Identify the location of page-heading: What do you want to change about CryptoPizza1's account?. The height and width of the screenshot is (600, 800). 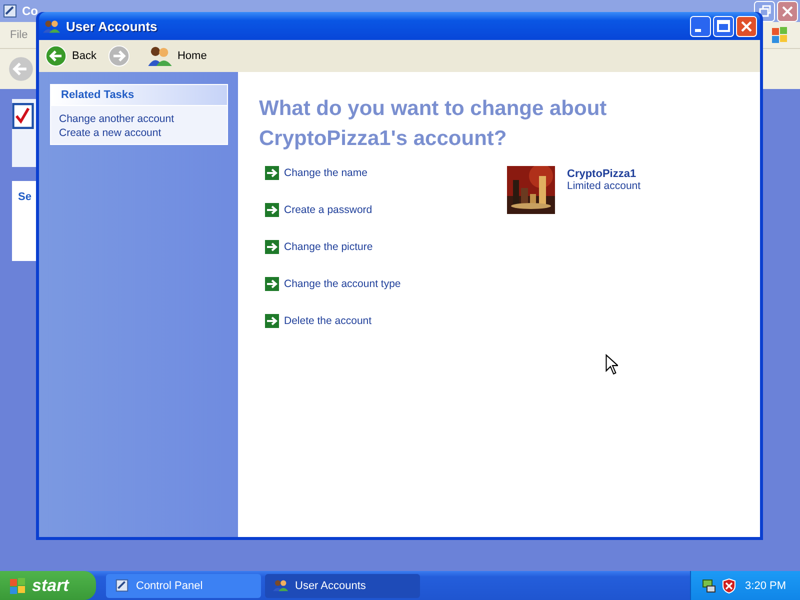
(433, 124).